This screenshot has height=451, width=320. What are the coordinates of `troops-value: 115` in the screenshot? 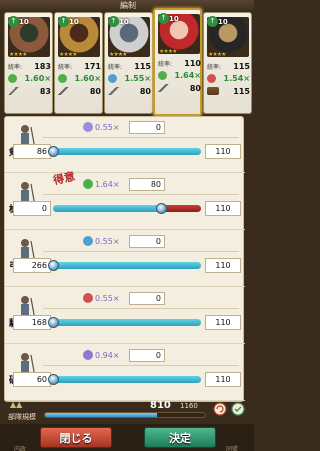 It's located at (241, 66).